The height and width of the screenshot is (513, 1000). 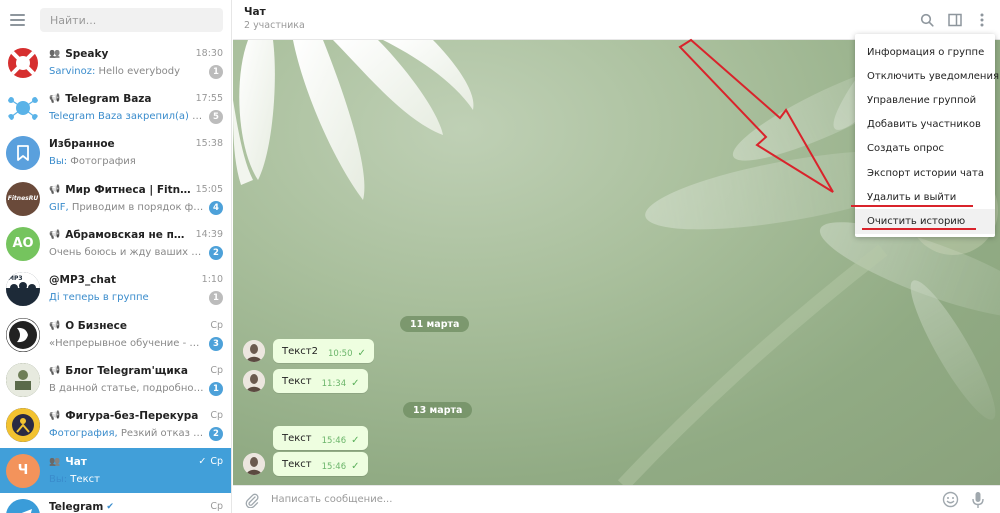 What do you see at coordinates (300, 351) in the screenshot?
I see `message-text: Текст2` at bounding box center [300, 351].